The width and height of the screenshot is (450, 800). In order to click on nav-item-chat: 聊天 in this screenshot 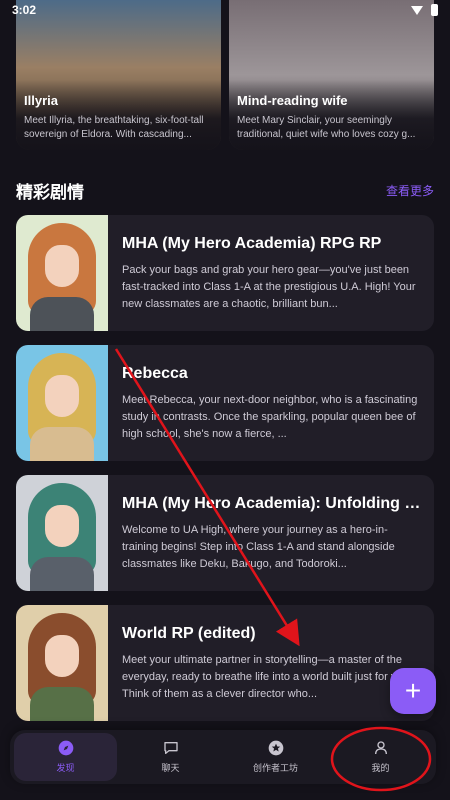, I will do `click(170, 757)`.